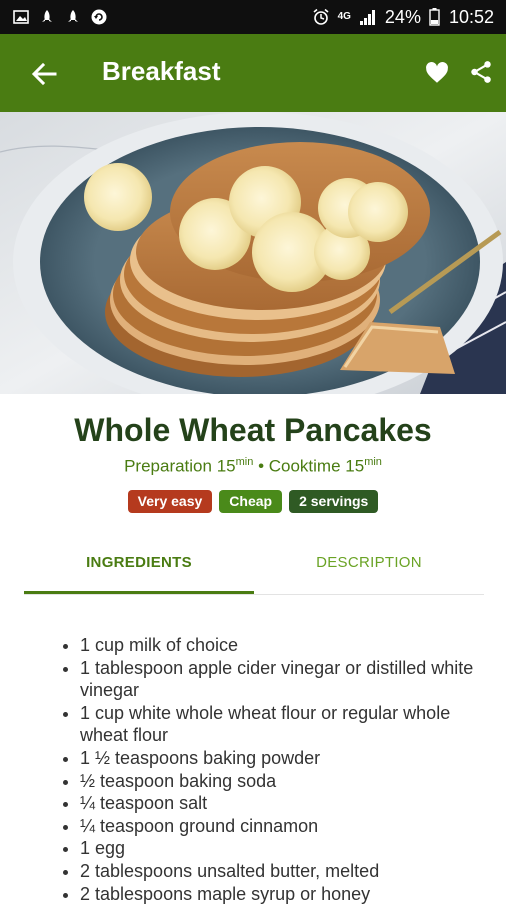 The height and width of the screenshot is (905, 506). I want to click on signal-icon, so click(368, 17).